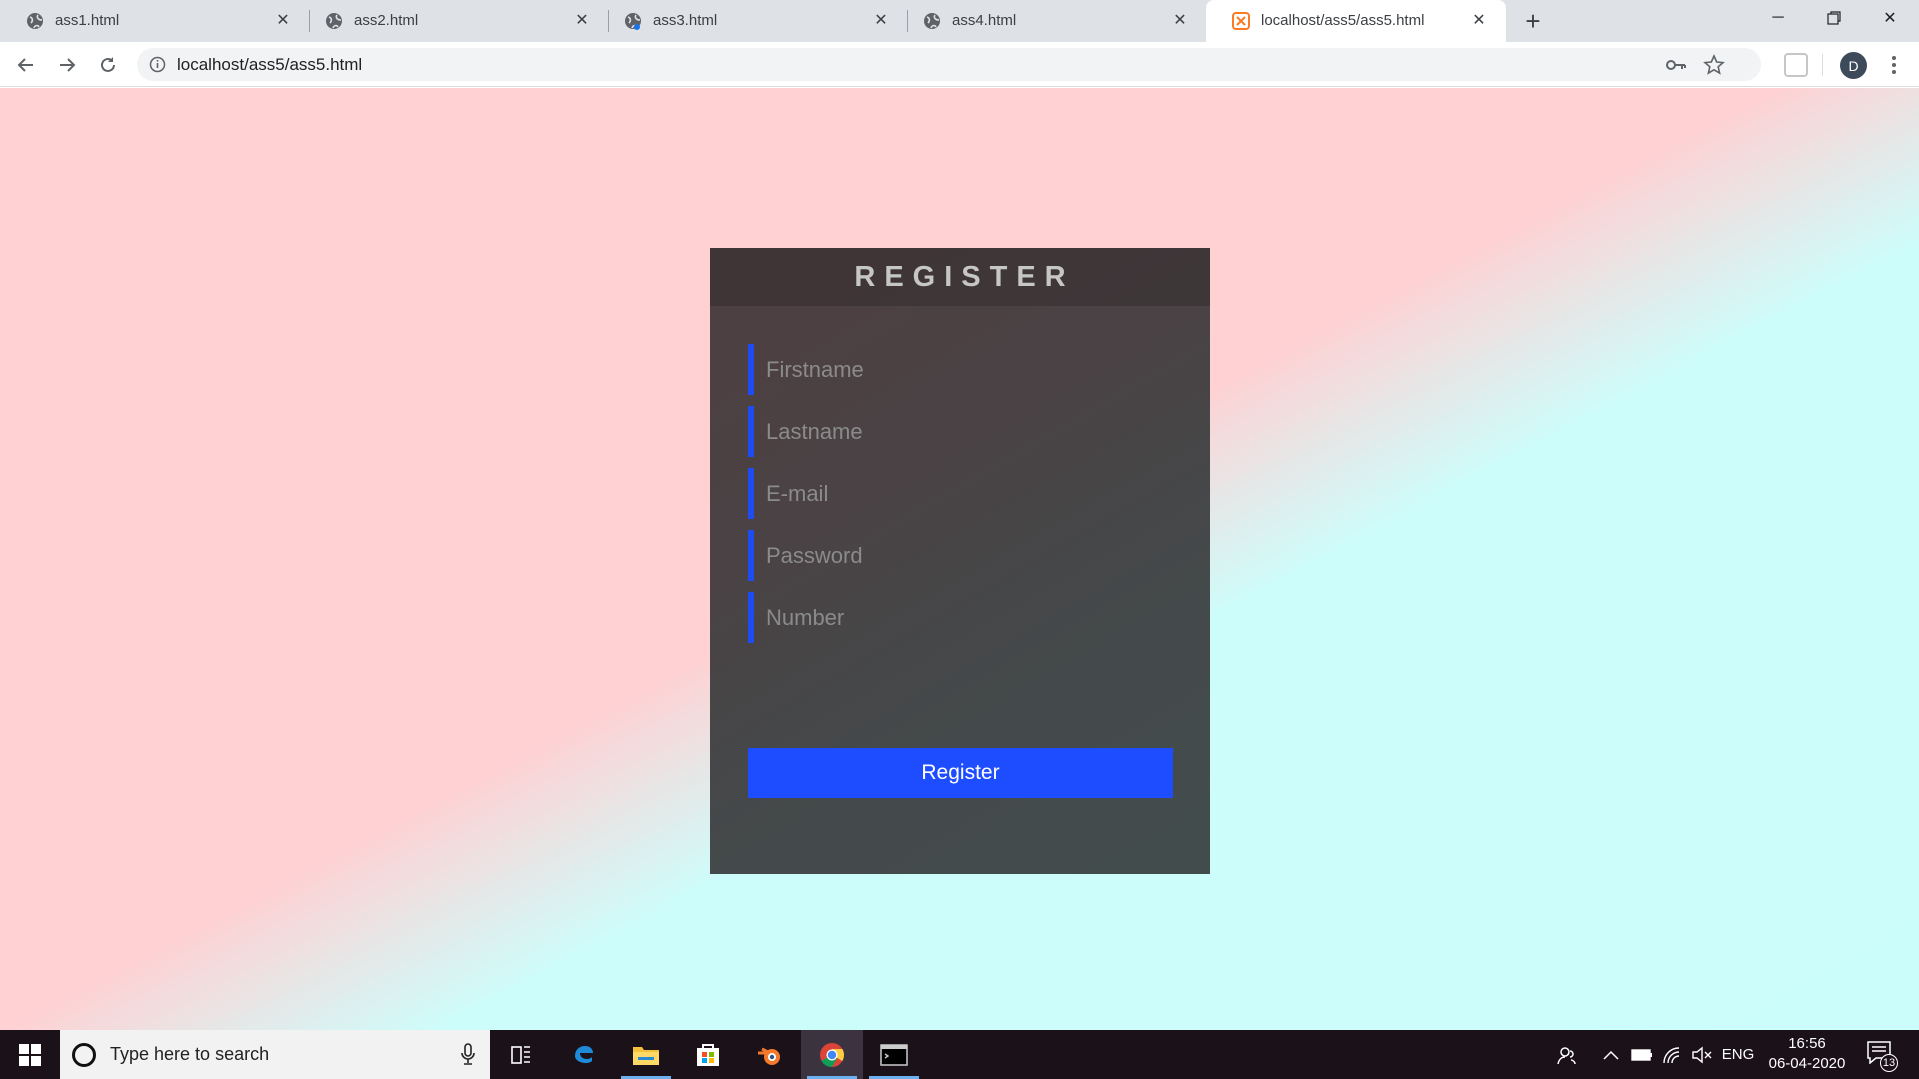  I want to click on lastname-input, so click(963, 431).